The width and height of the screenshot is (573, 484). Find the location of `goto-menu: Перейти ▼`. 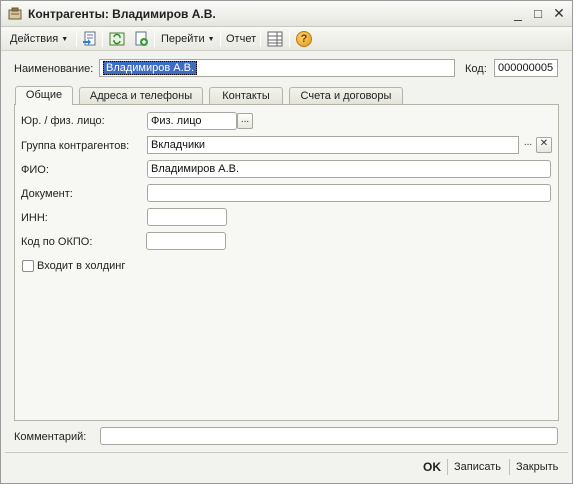

goto-menu: Перейти ▼ is located at coordinates (188, 39).